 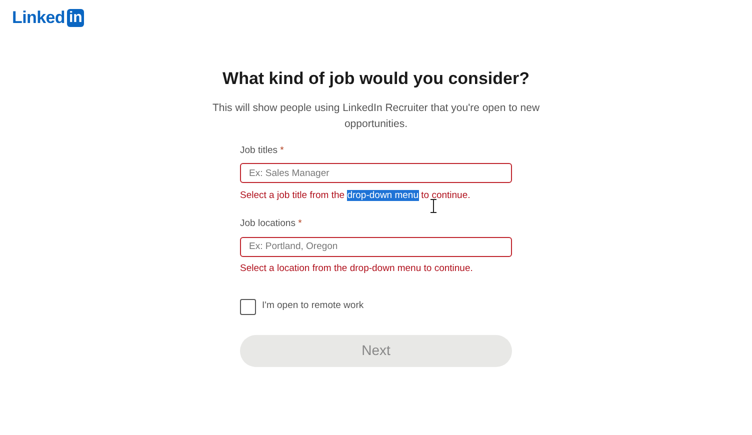 What do you see at coordinates (75, 18) in the screenshot?
I see `logo-badge: in` at bounding box center [75, 18].